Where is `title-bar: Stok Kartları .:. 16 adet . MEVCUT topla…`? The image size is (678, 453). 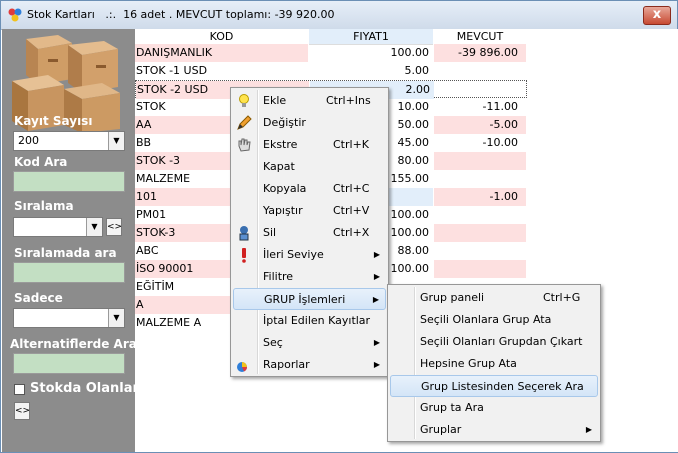 title-bar: Stok Kartları .:. 16 adet . MEVCUT topla… is located at coordinates (339, 15).